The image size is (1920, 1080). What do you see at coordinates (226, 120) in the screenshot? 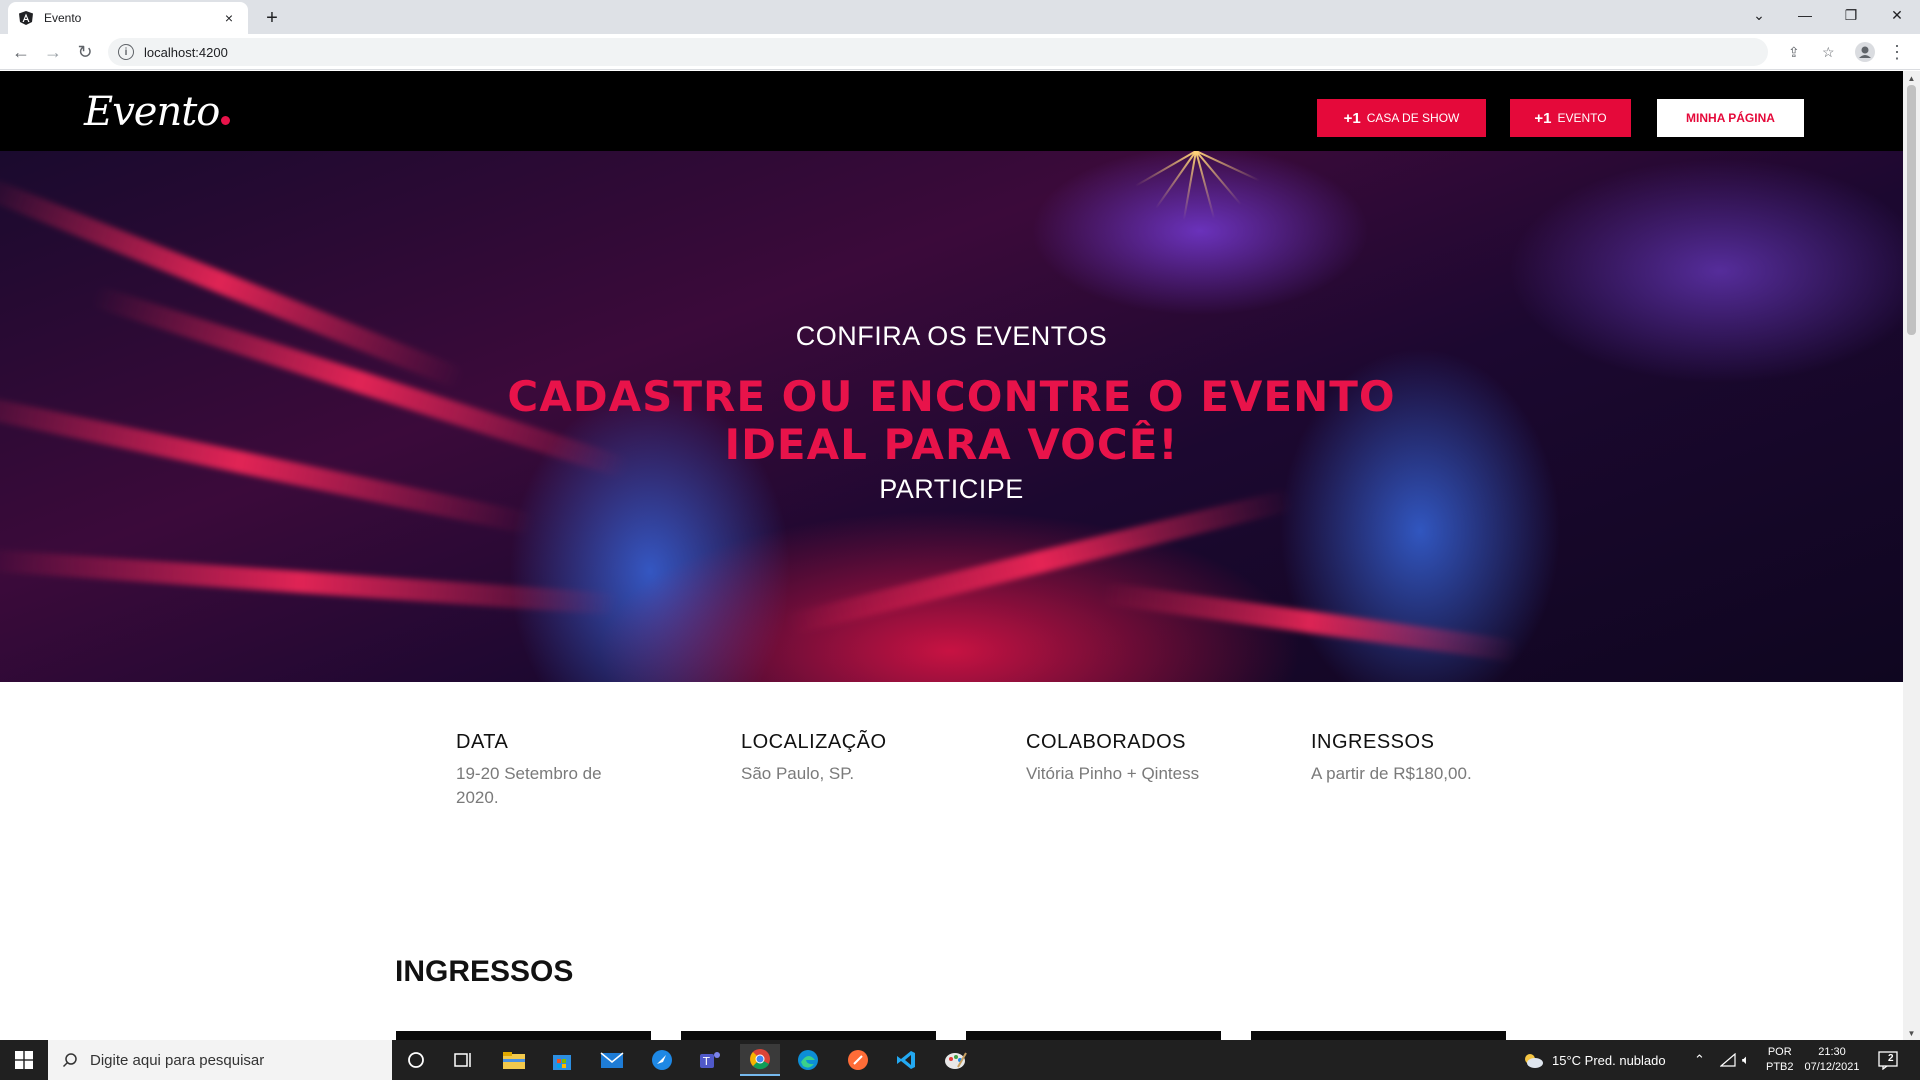
I see `logo-dot` at bounding box center [226, 120].